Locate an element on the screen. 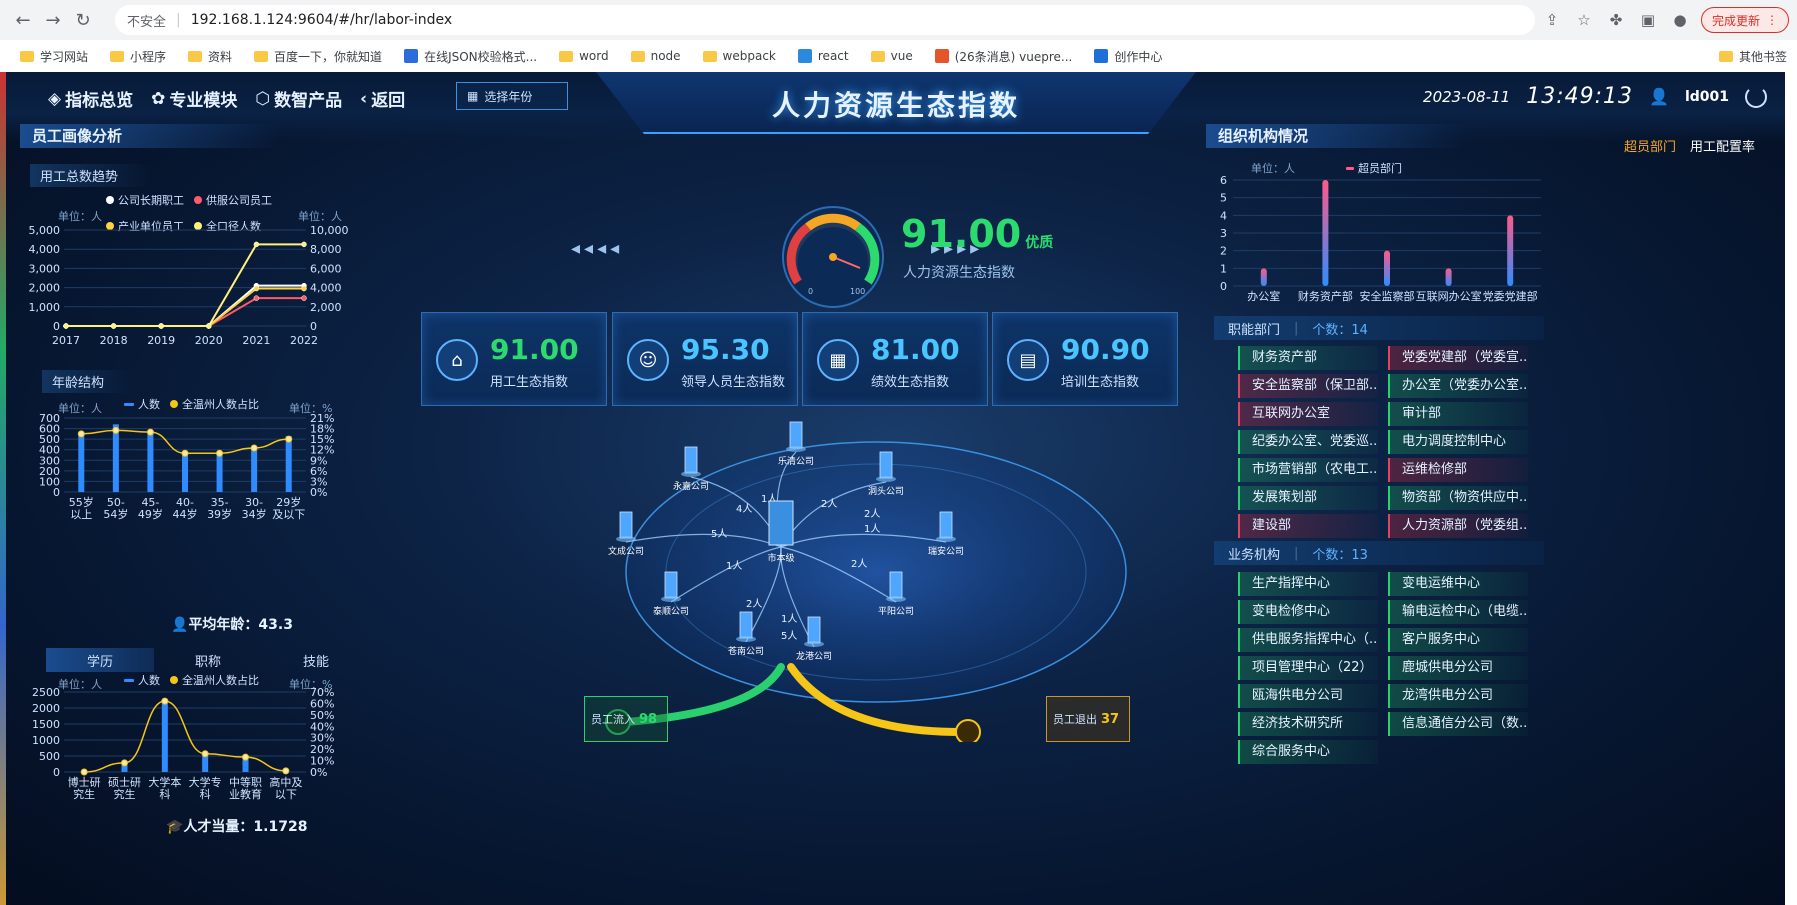 Image resolution: width=1797 pixels, height=905 pixels. bar is located at coordinates (81, 462).